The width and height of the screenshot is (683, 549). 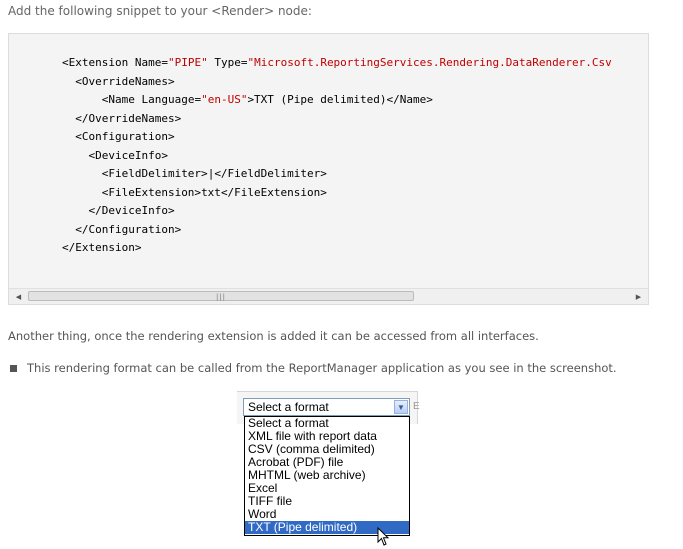 What do you see at coordinates (224, 99) in the screenshot?
I see `code-token: "en-US"` at bounding box center [224, 99].